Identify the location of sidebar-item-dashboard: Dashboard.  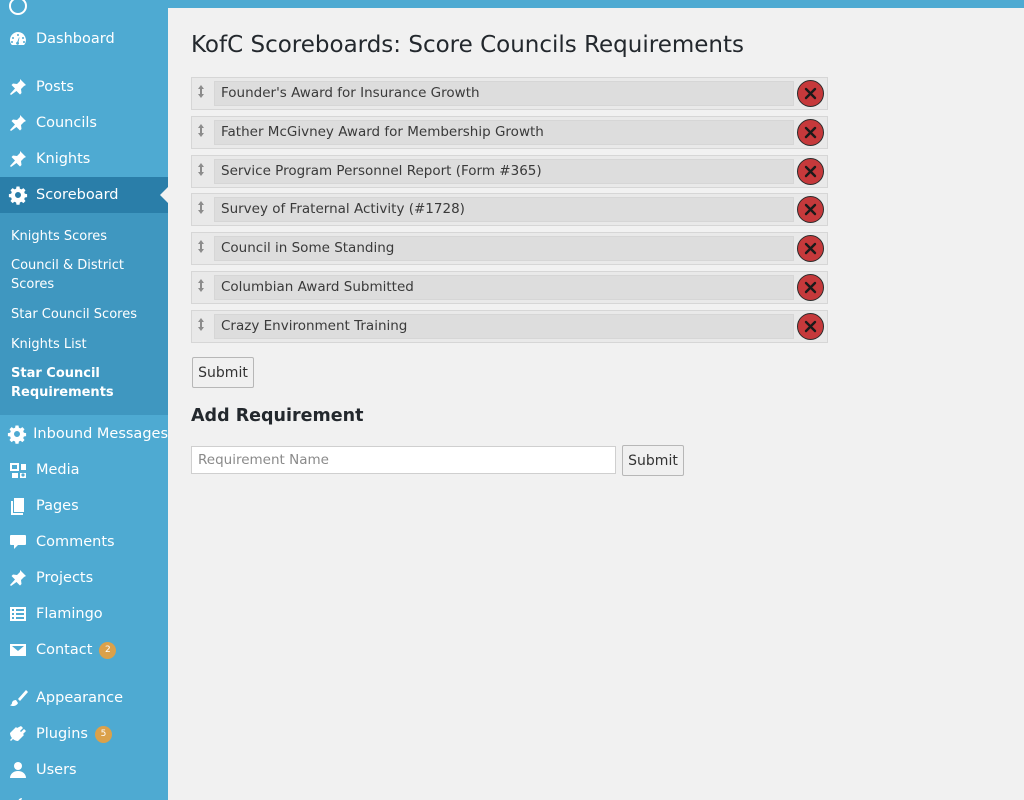
(84, 39).